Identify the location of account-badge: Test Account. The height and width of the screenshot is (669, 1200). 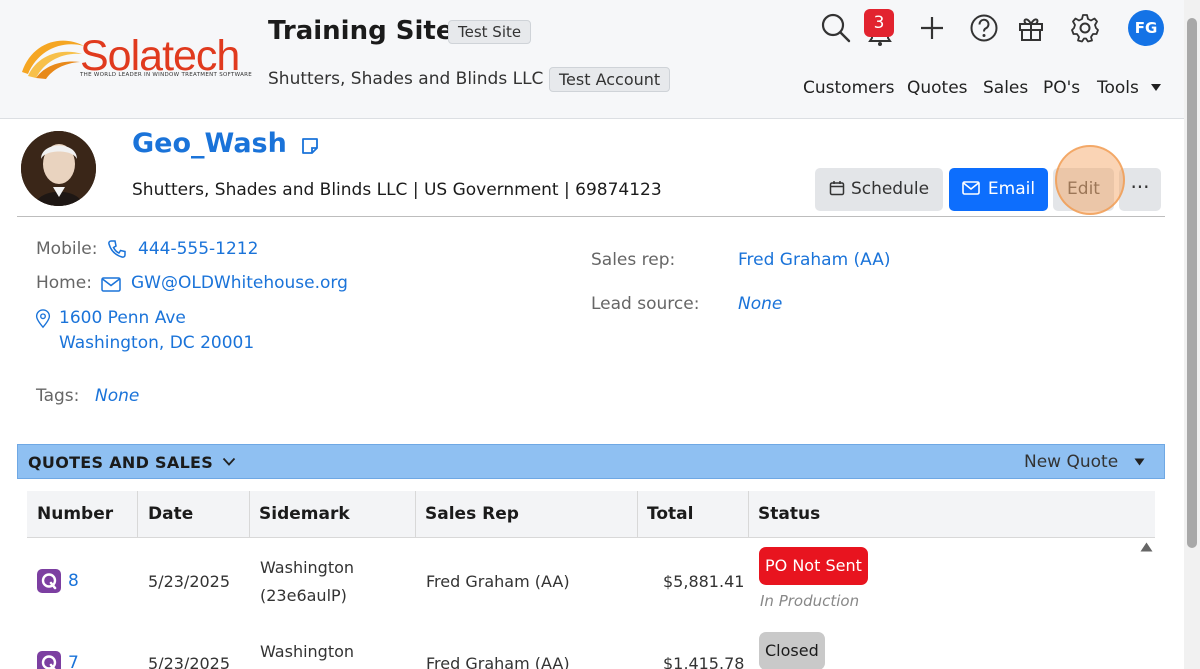
(610, 79).